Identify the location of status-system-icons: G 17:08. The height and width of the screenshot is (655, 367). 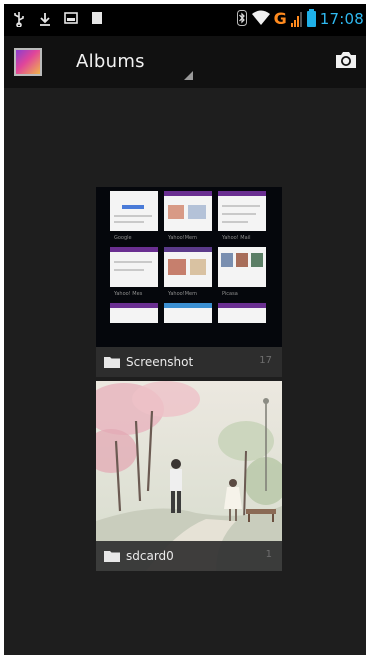
(300, 18).